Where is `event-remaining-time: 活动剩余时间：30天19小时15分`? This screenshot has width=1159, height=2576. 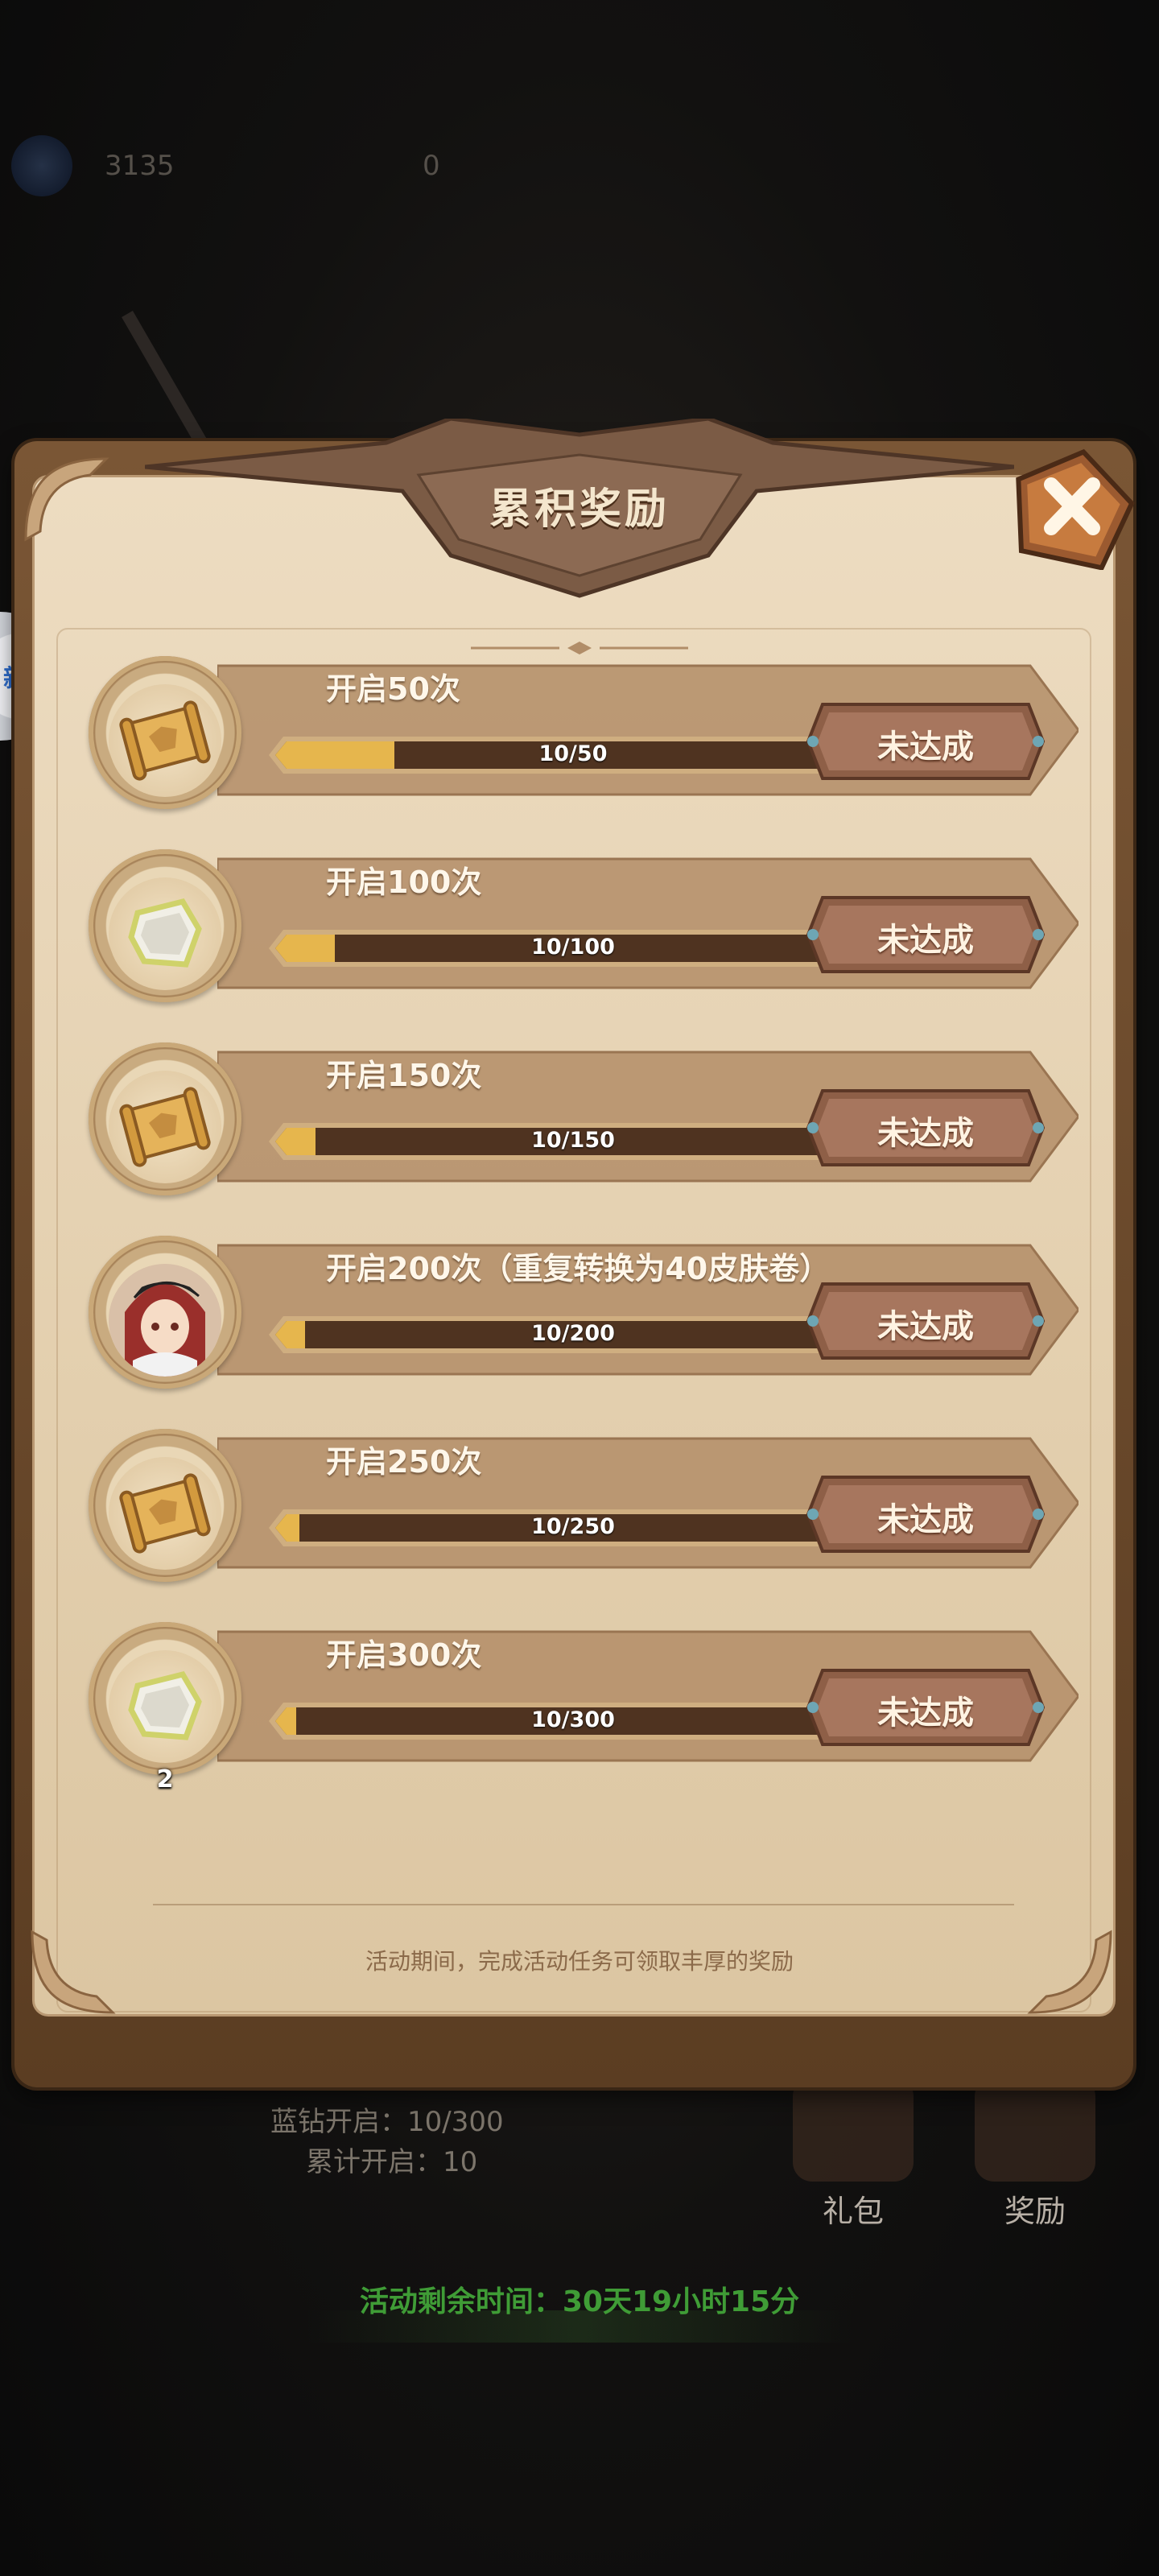 event-remaining-time: 活动剩余时间：30天19小时15分 is located at coordinates (579, 2301).